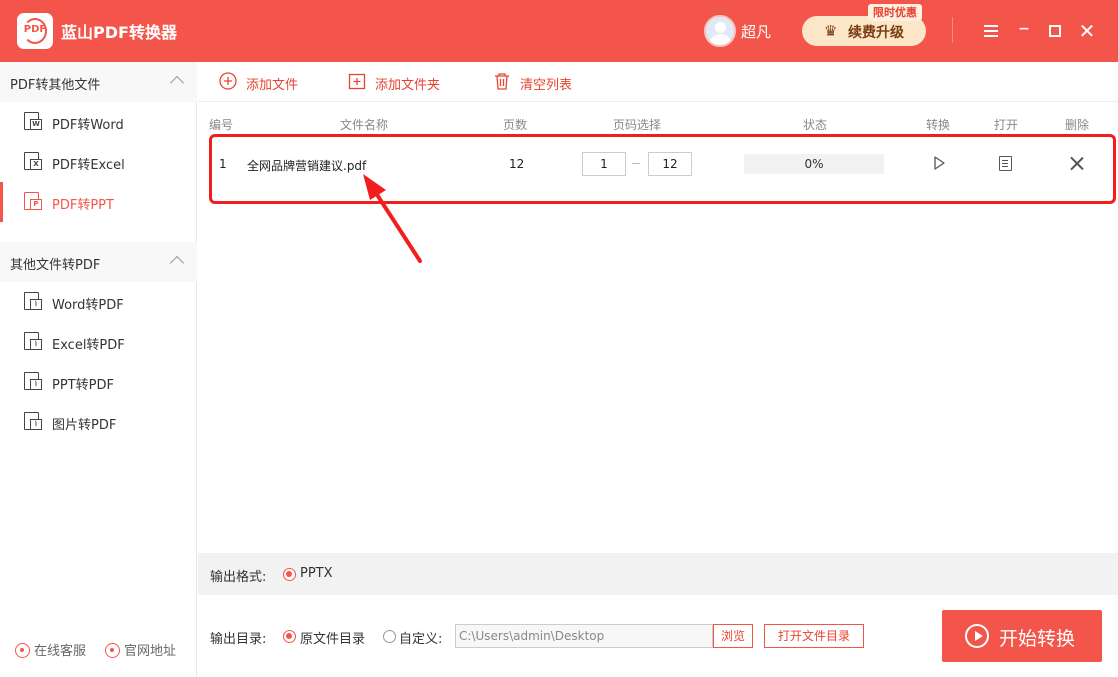 This screenshot has width=1118, height=677. What do you see at coordinates (421, 639) in the screenshot?
I see `dir-custom-label: 自定义:` at bounding box center [421, 639].